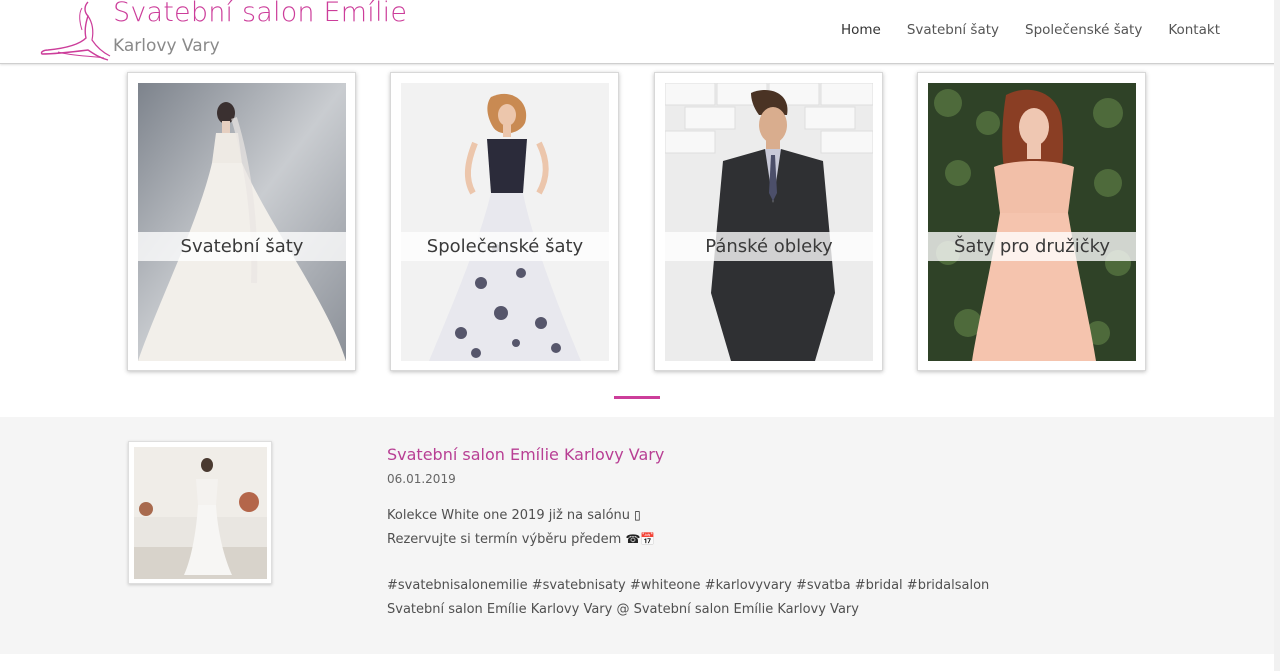 Image resolution: width=1280 pixels, height=671 pixels. I want to click on logo-subtitle: Karlovy Vary, so click(166, 46).